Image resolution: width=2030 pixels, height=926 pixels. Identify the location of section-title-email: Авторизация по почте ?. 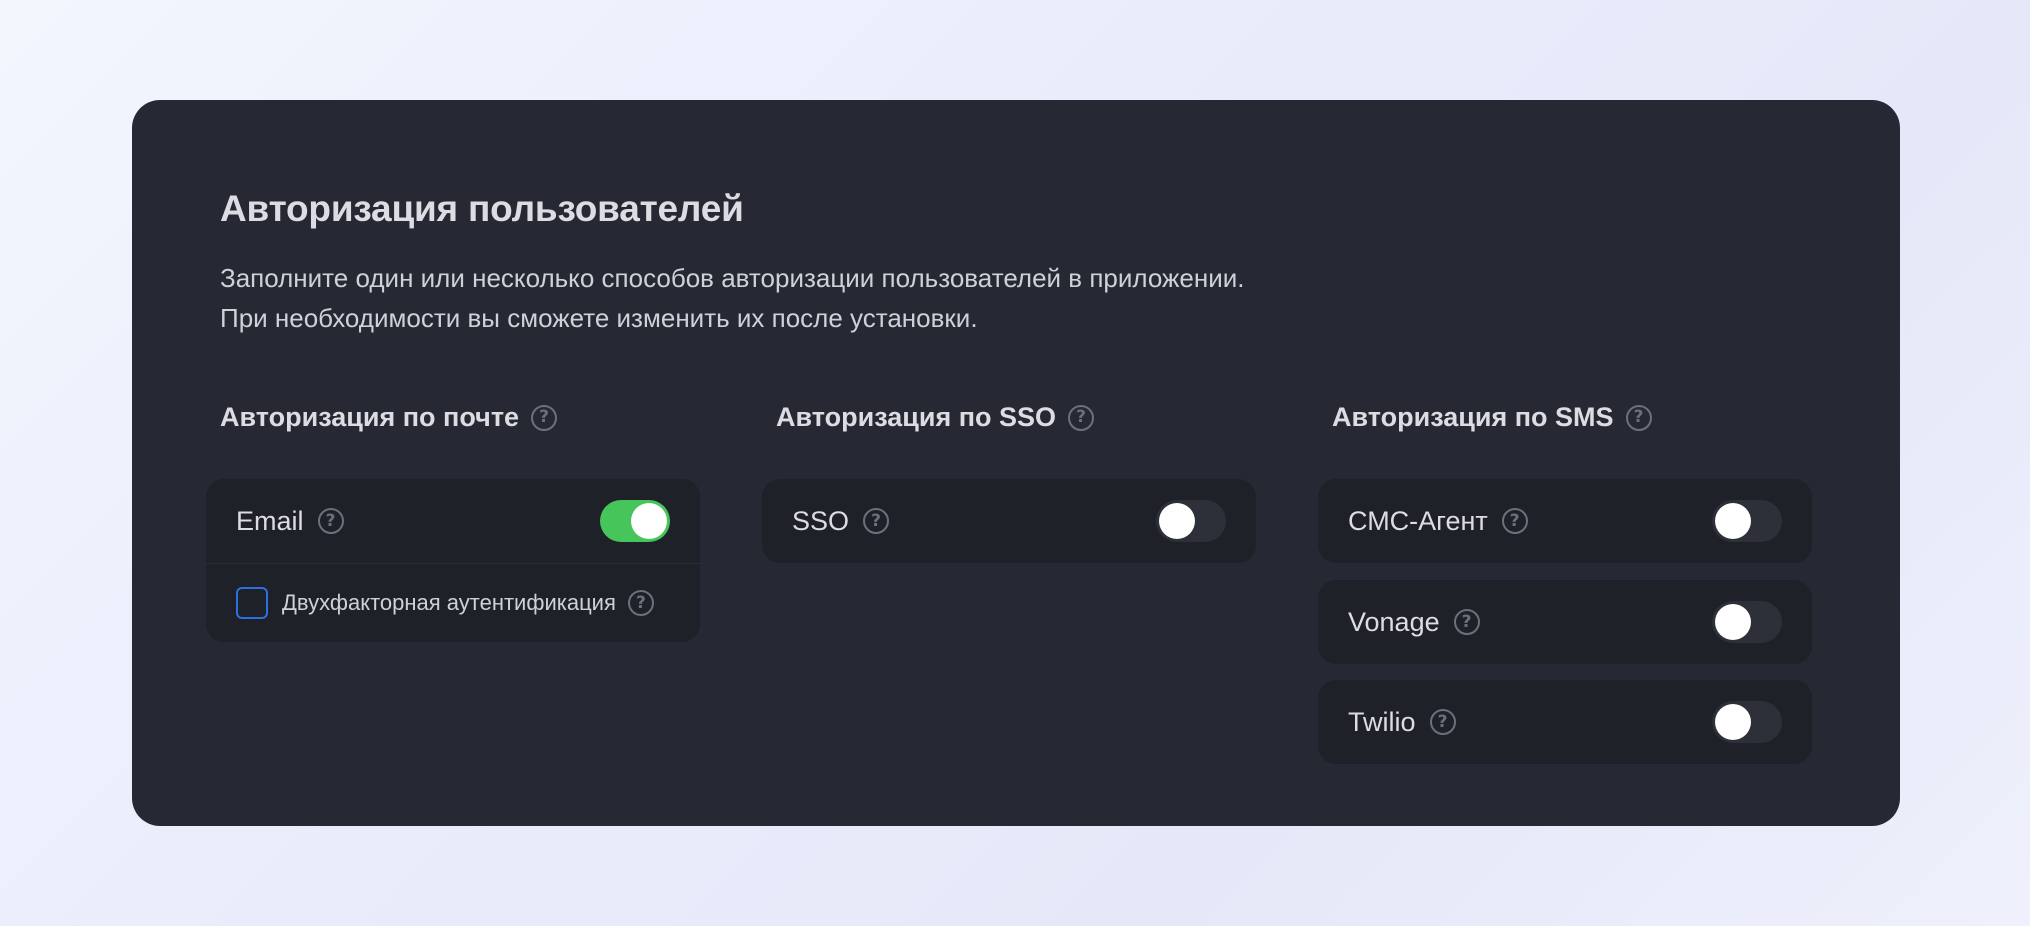
(389, 417).